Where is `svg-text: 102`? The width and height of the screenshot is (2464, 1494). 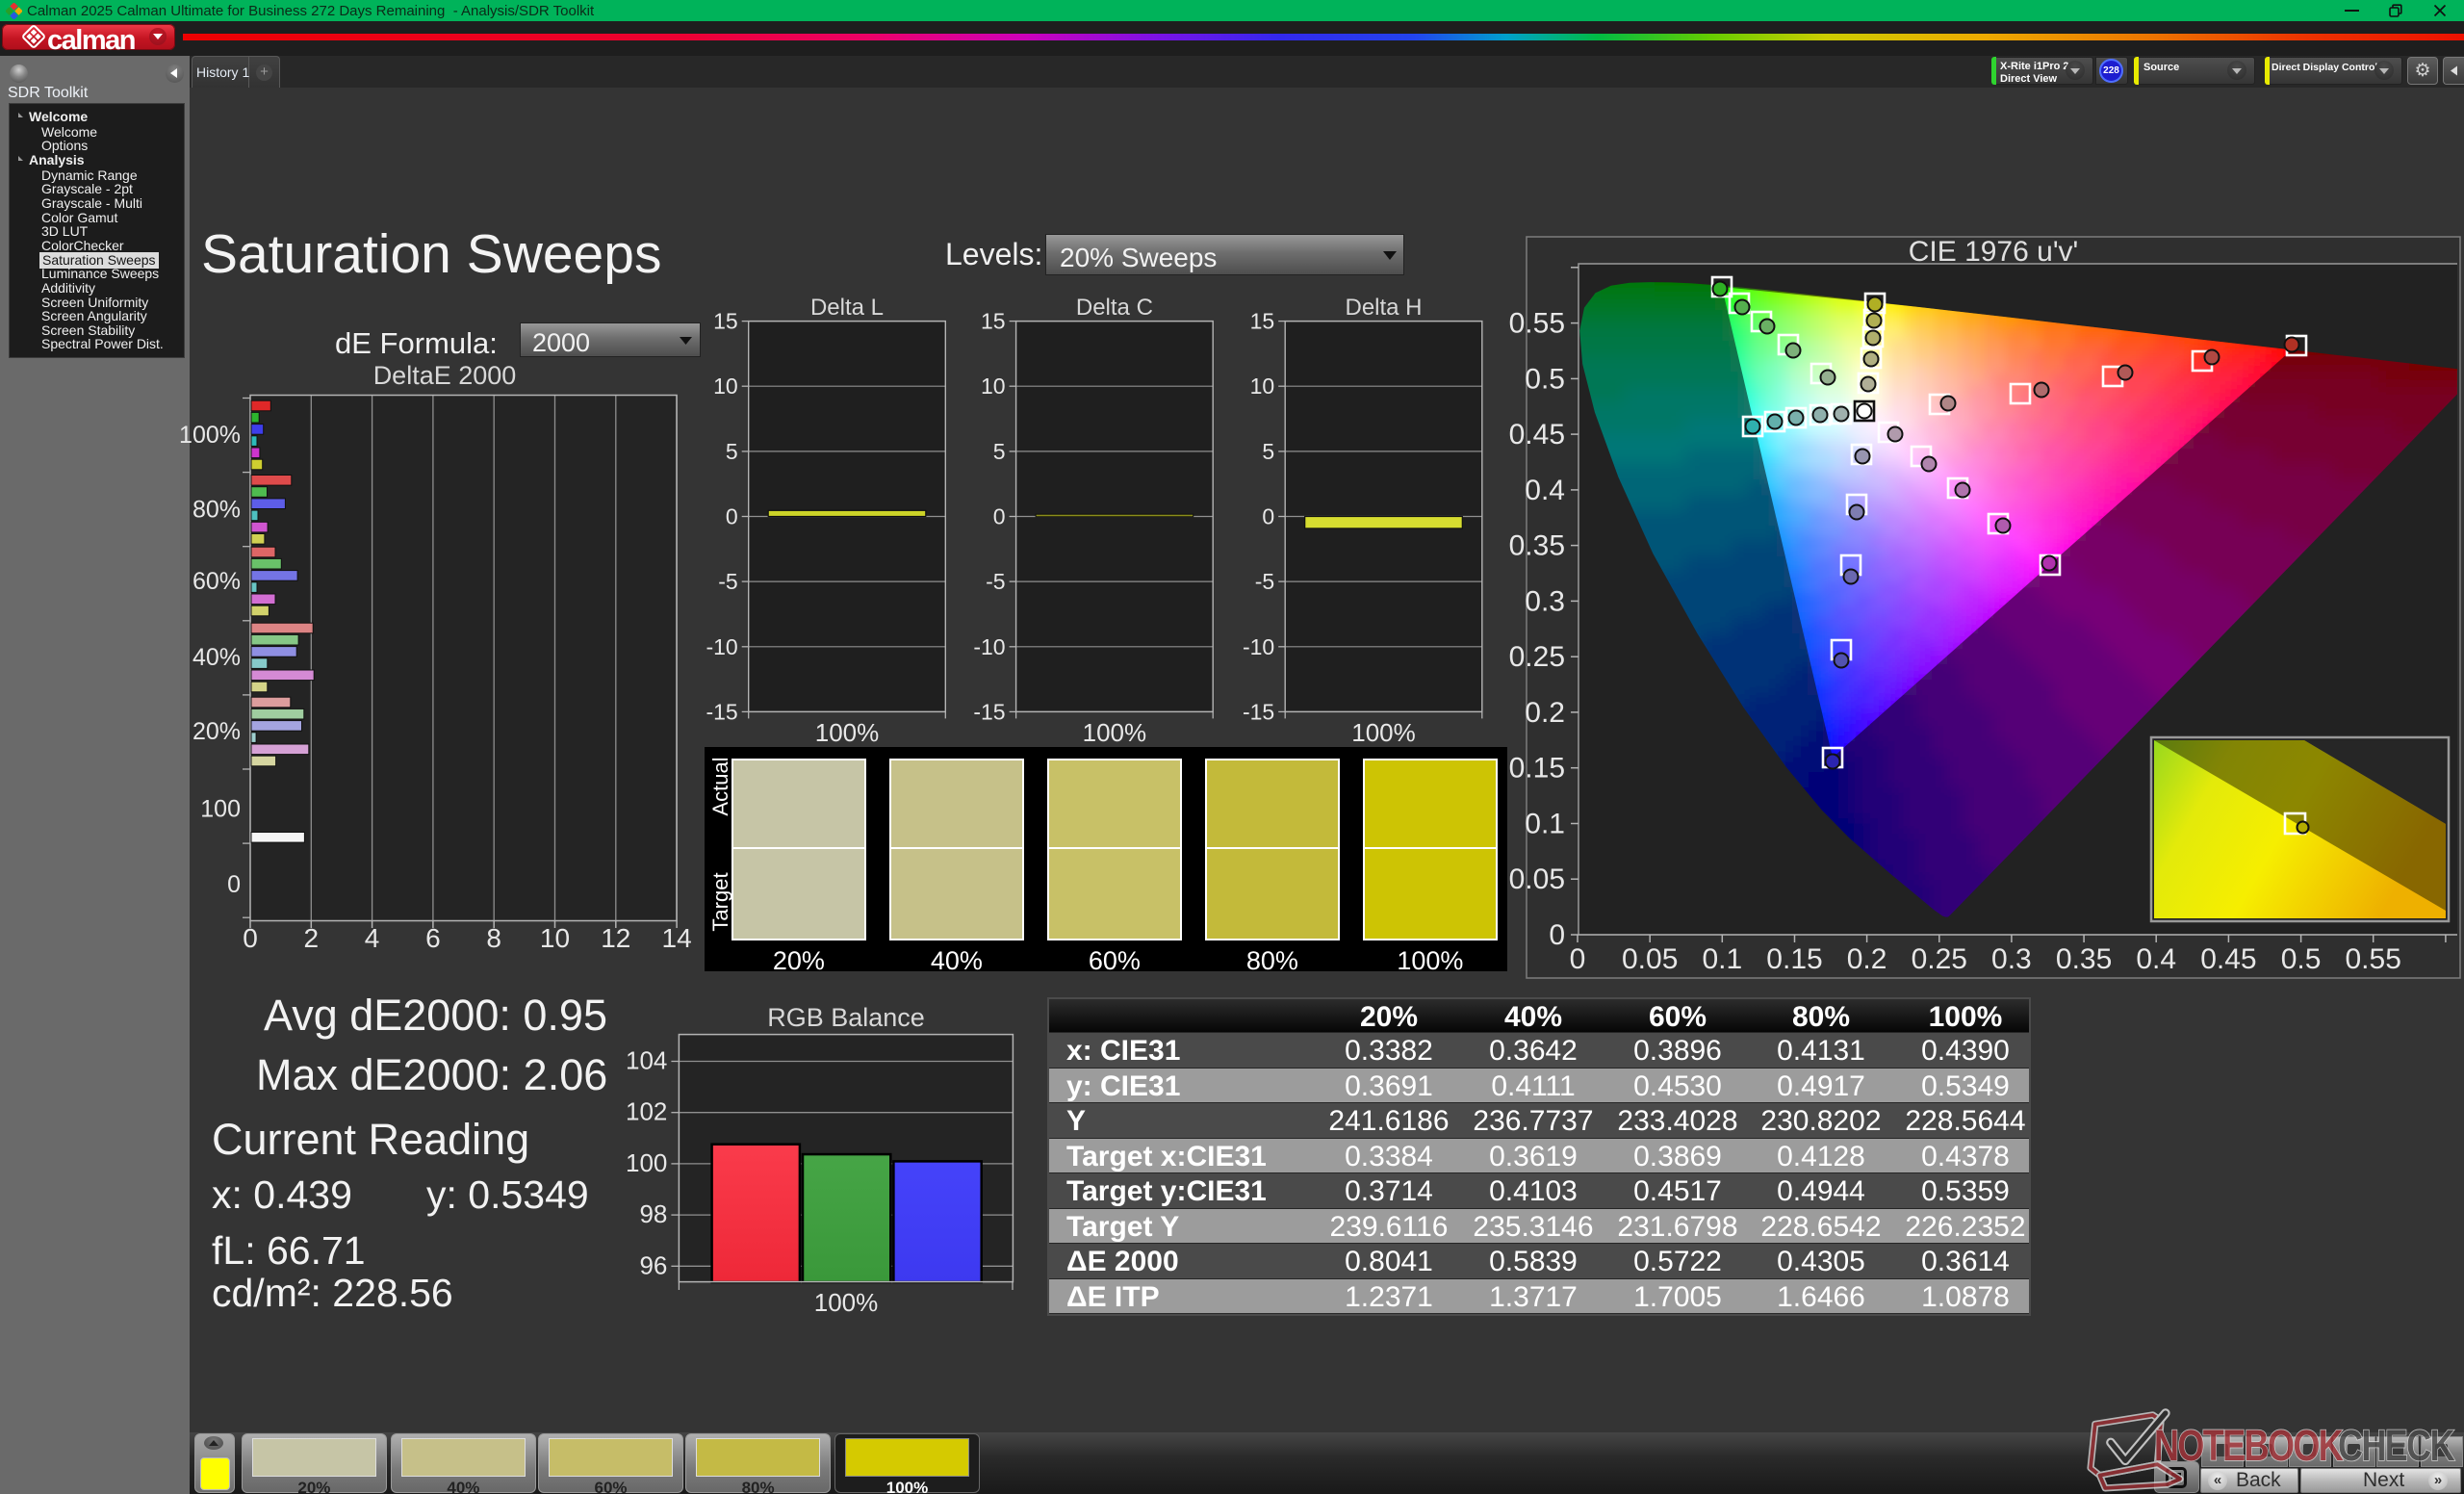
svg-text: 102 is located at coordinates (646, 1111).